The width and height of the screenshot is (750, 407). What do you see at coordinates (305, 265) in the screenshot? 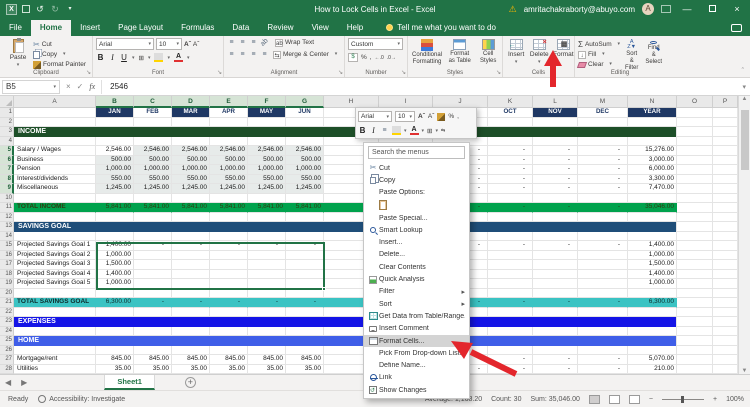
I see `cell-G17` at bounding box center [305, 265].